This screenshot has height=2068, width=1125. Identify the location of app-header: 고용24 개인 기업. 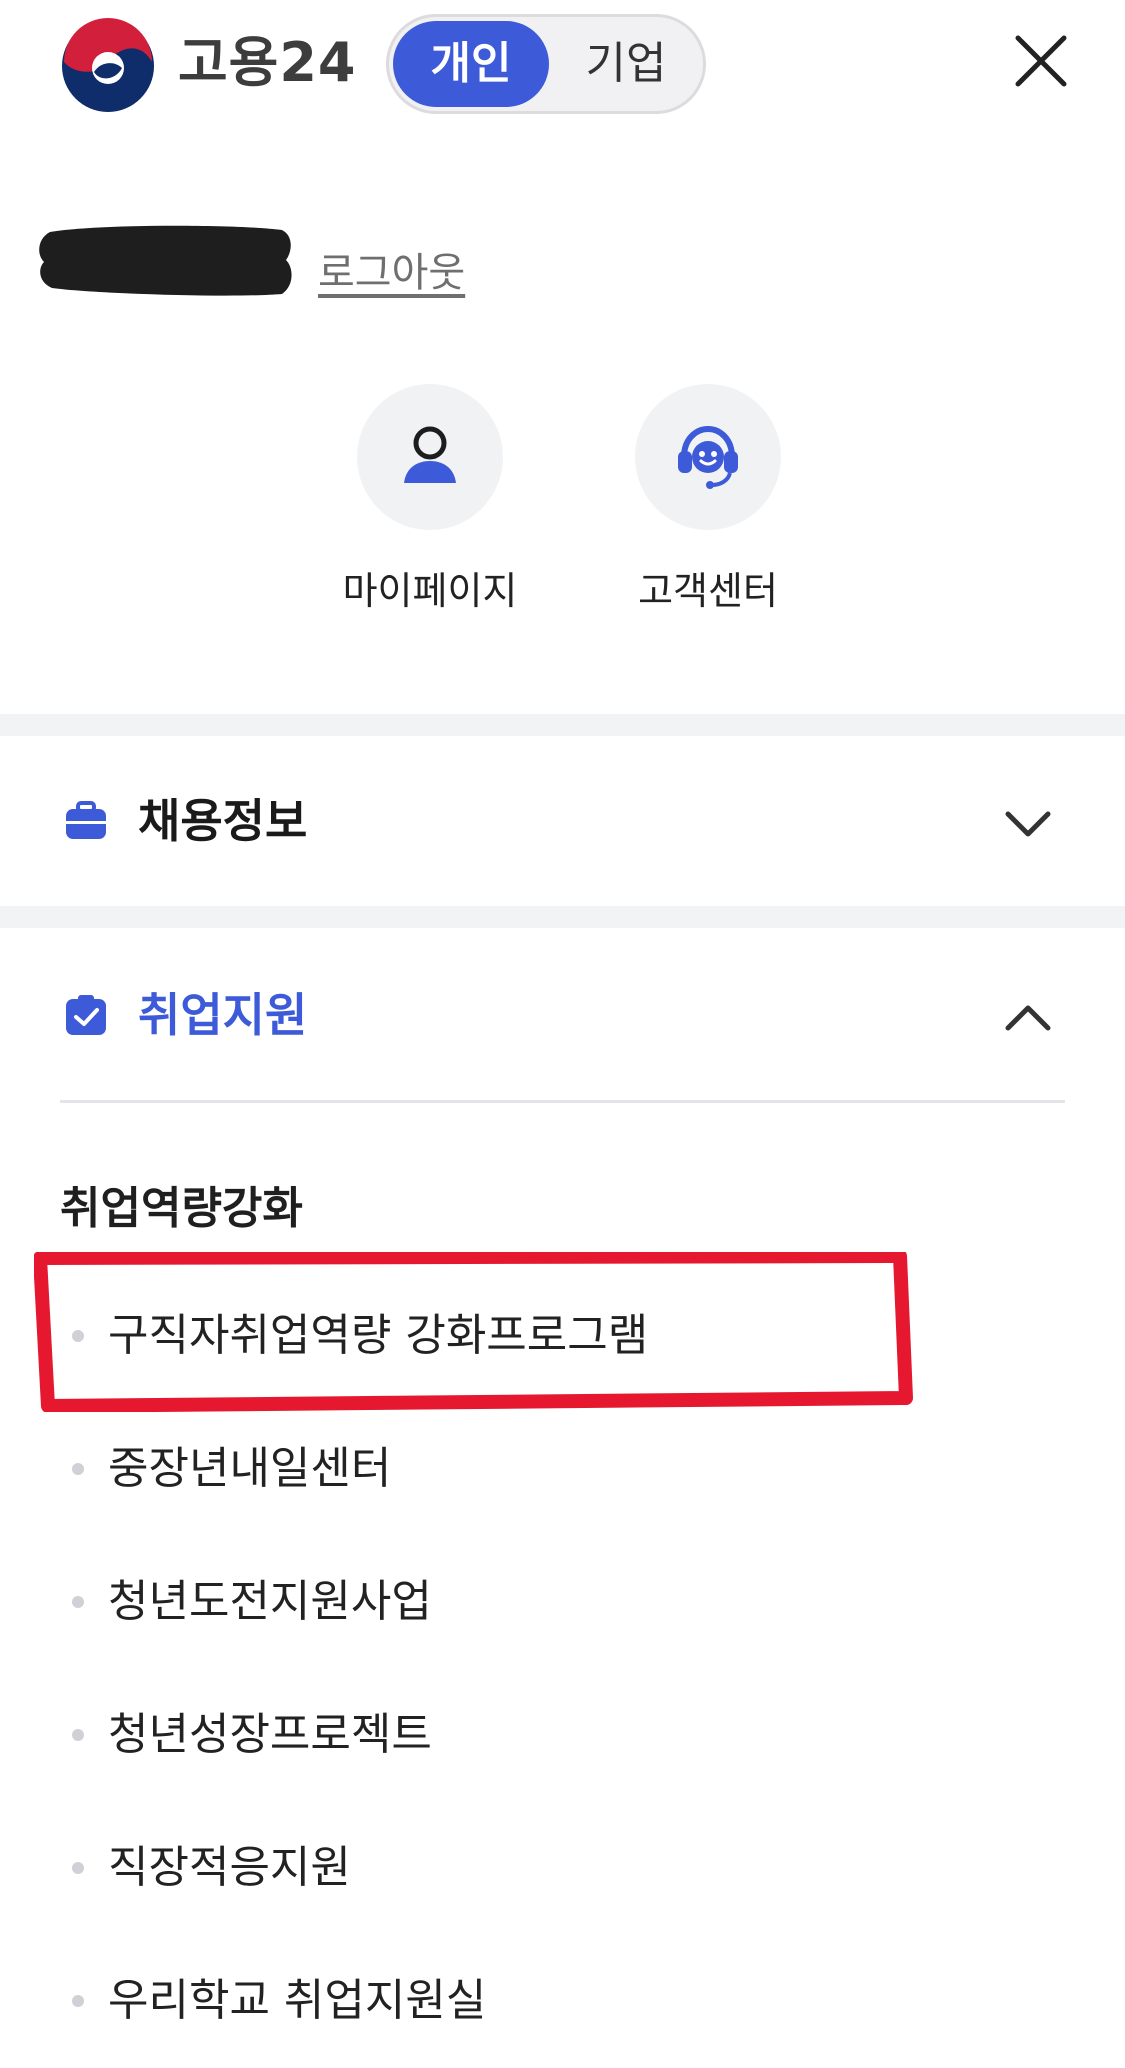
(562, 65).